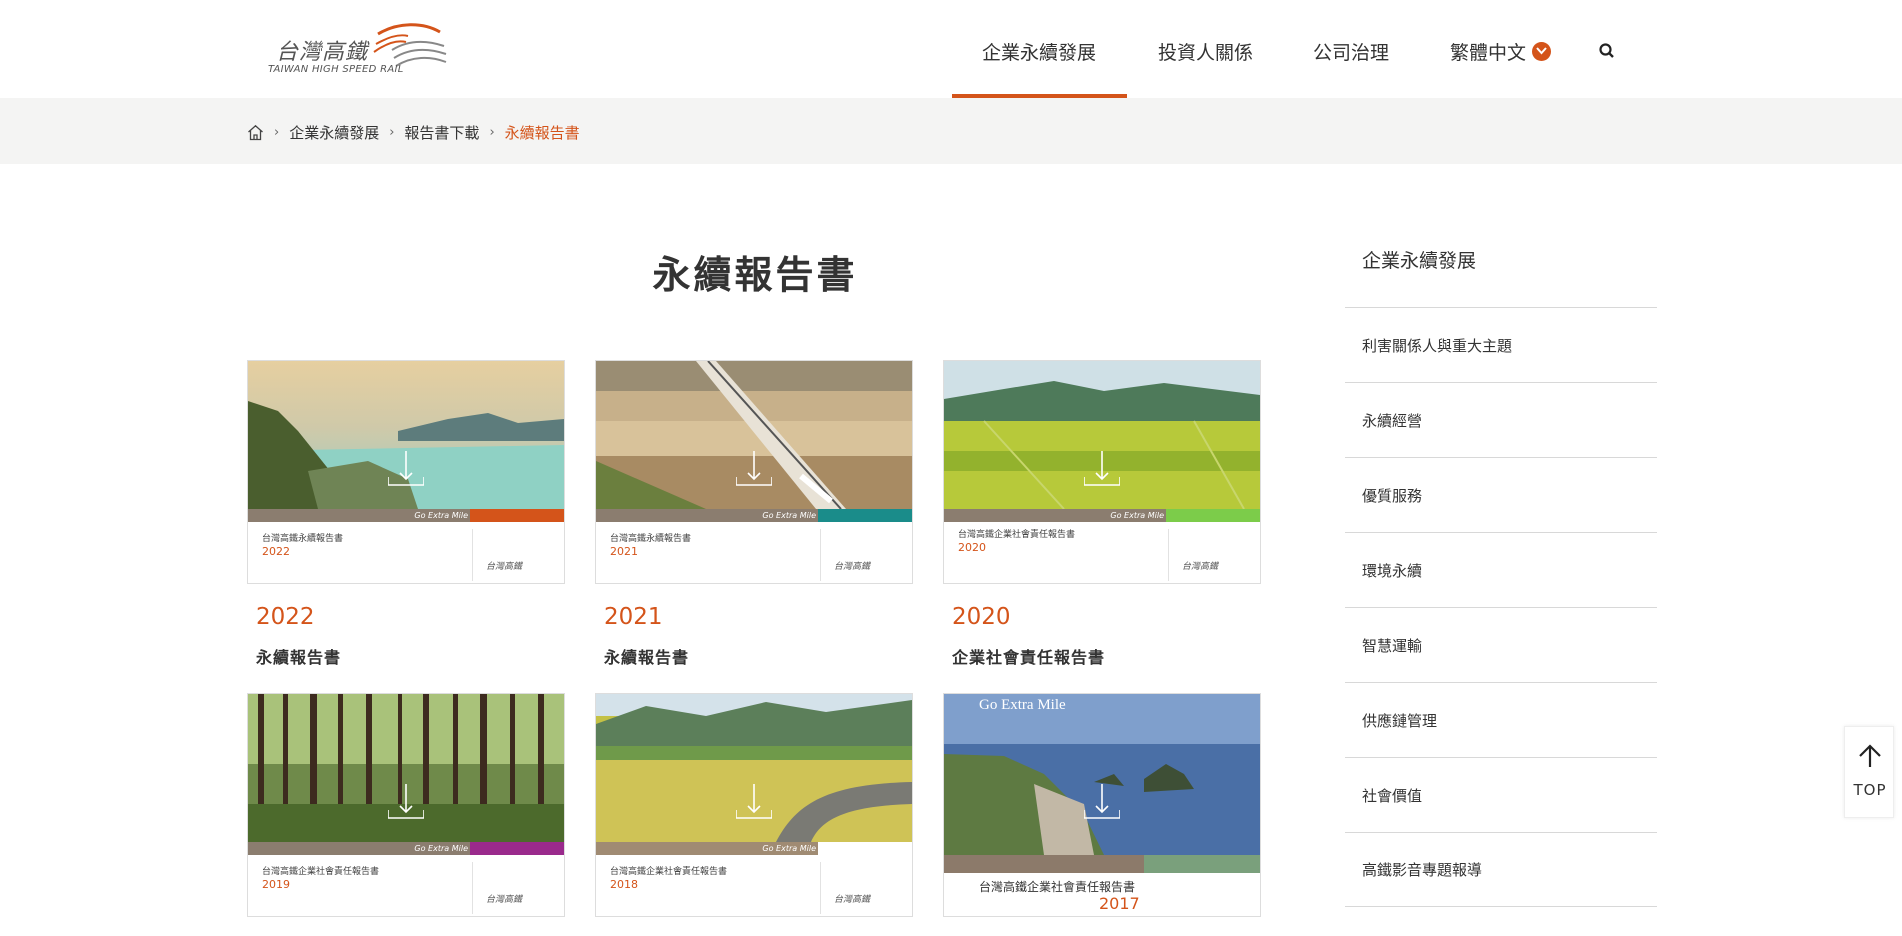  Describe the element at coordinates (1119, 903) in the screenshot. I see `cover-year: 2017` at that location.